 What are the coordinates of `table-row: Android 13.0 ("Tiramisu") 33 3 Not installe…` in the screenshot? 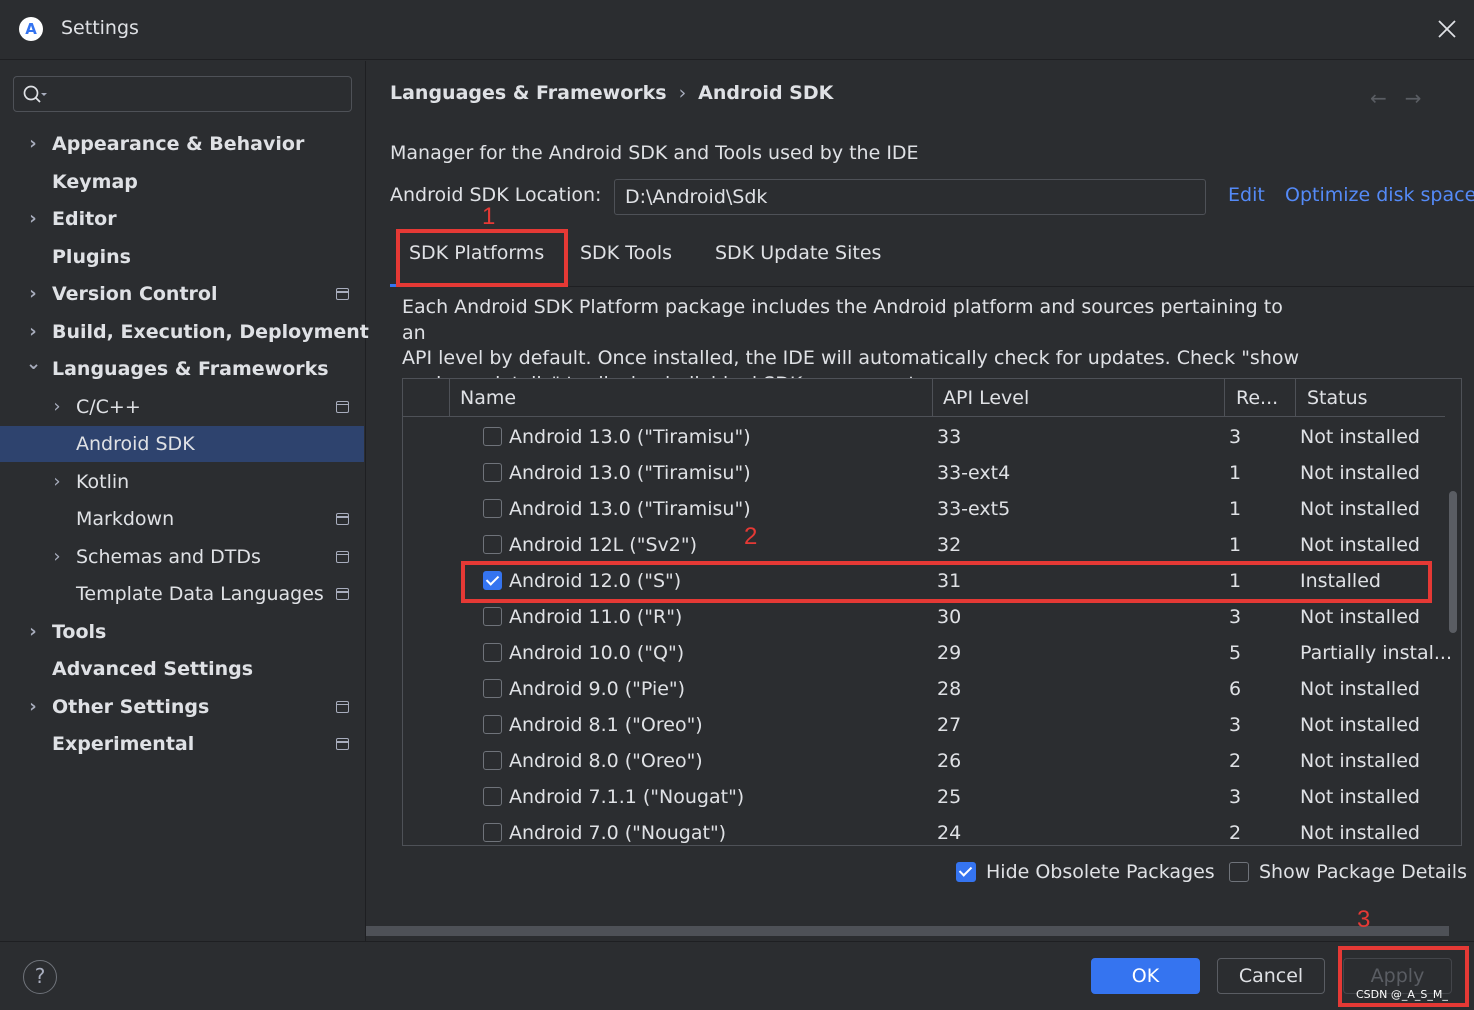 It's located at (924, 437).